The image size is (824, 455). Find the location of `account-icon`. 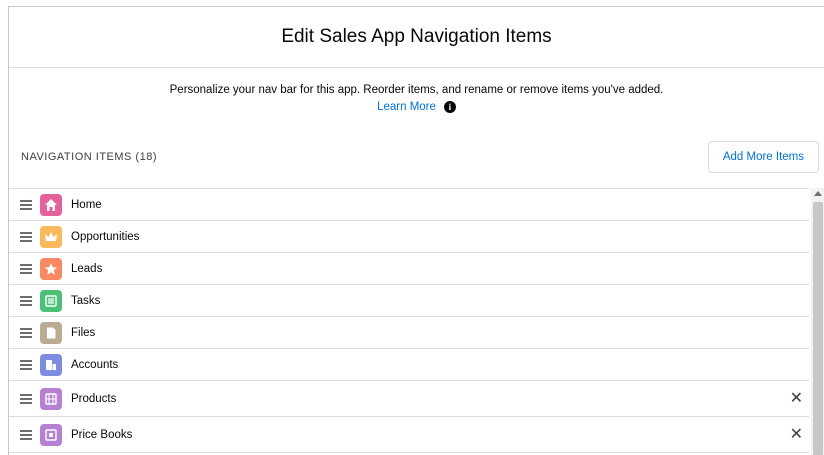

account-icon is located at coordinates (51, 364).